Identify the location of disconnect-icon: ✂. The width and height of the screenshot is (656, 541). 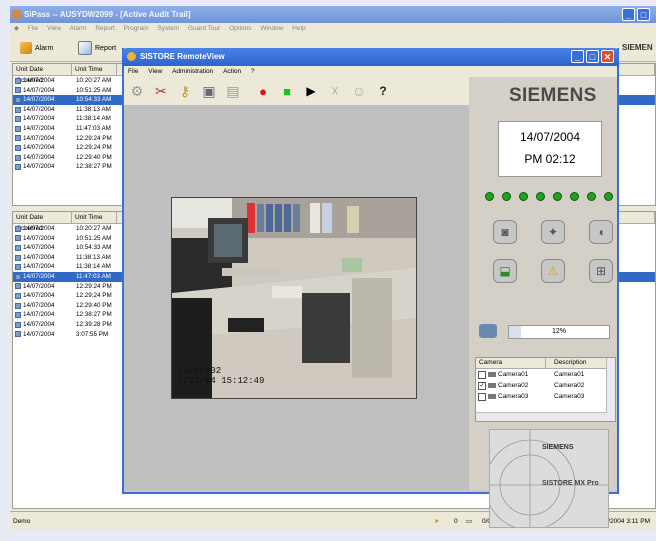
(161, 91).